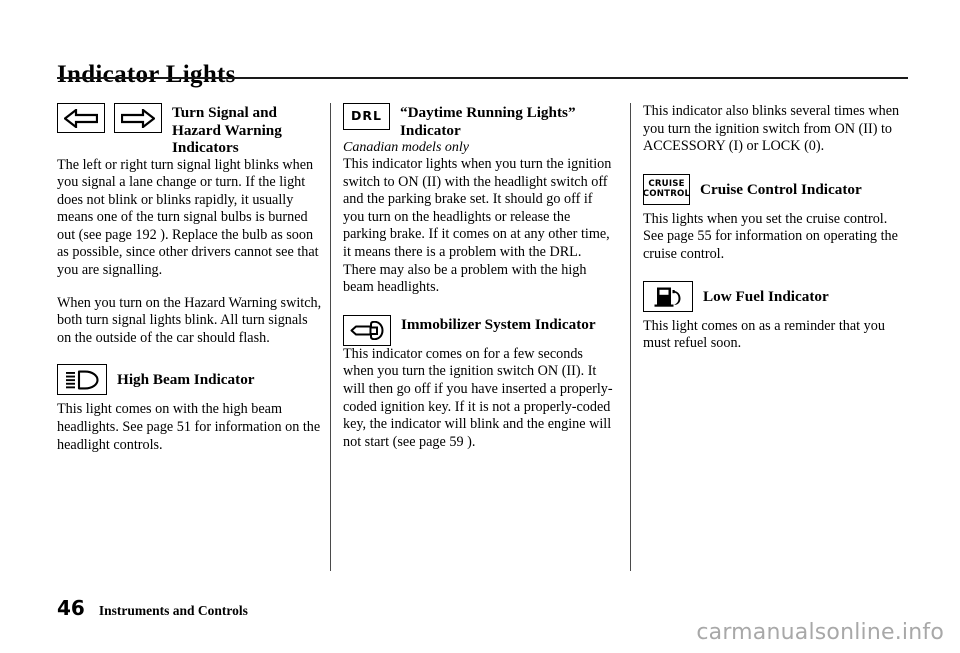 The image size is (960, 653). What do you see at coordinates (186, 380) in the screenshot?
I see `entry-heading-high-beam: High Beam Indicator` at bounding box center [186, 380].